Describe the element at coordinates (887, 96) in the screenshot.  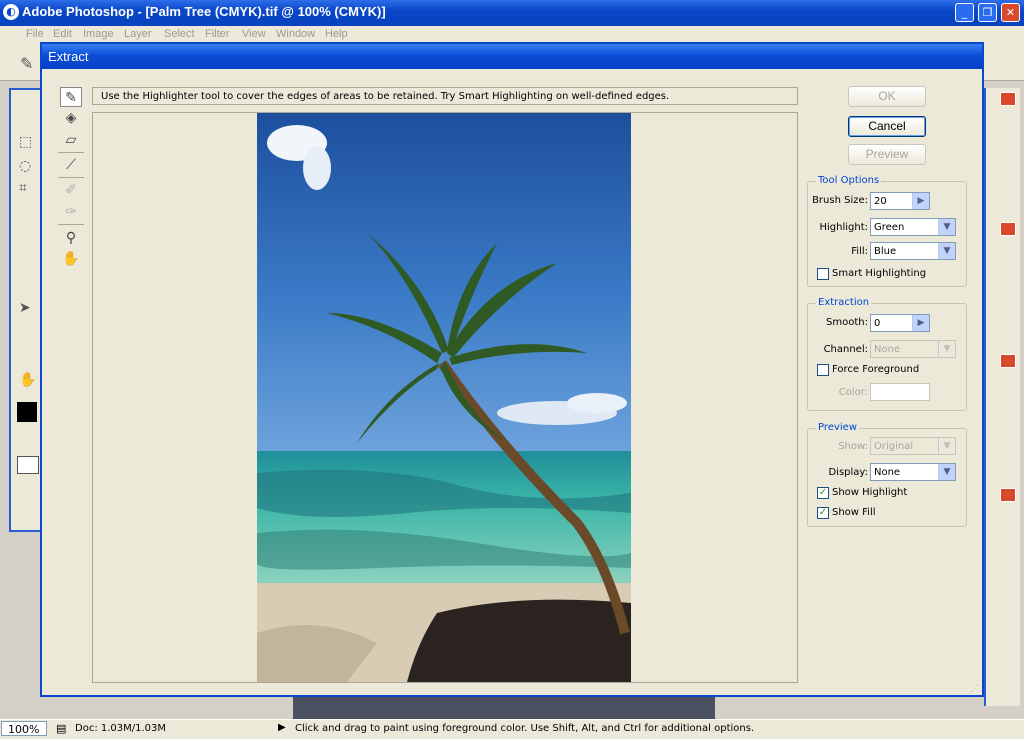
I see `ok-button: OK` at that location.